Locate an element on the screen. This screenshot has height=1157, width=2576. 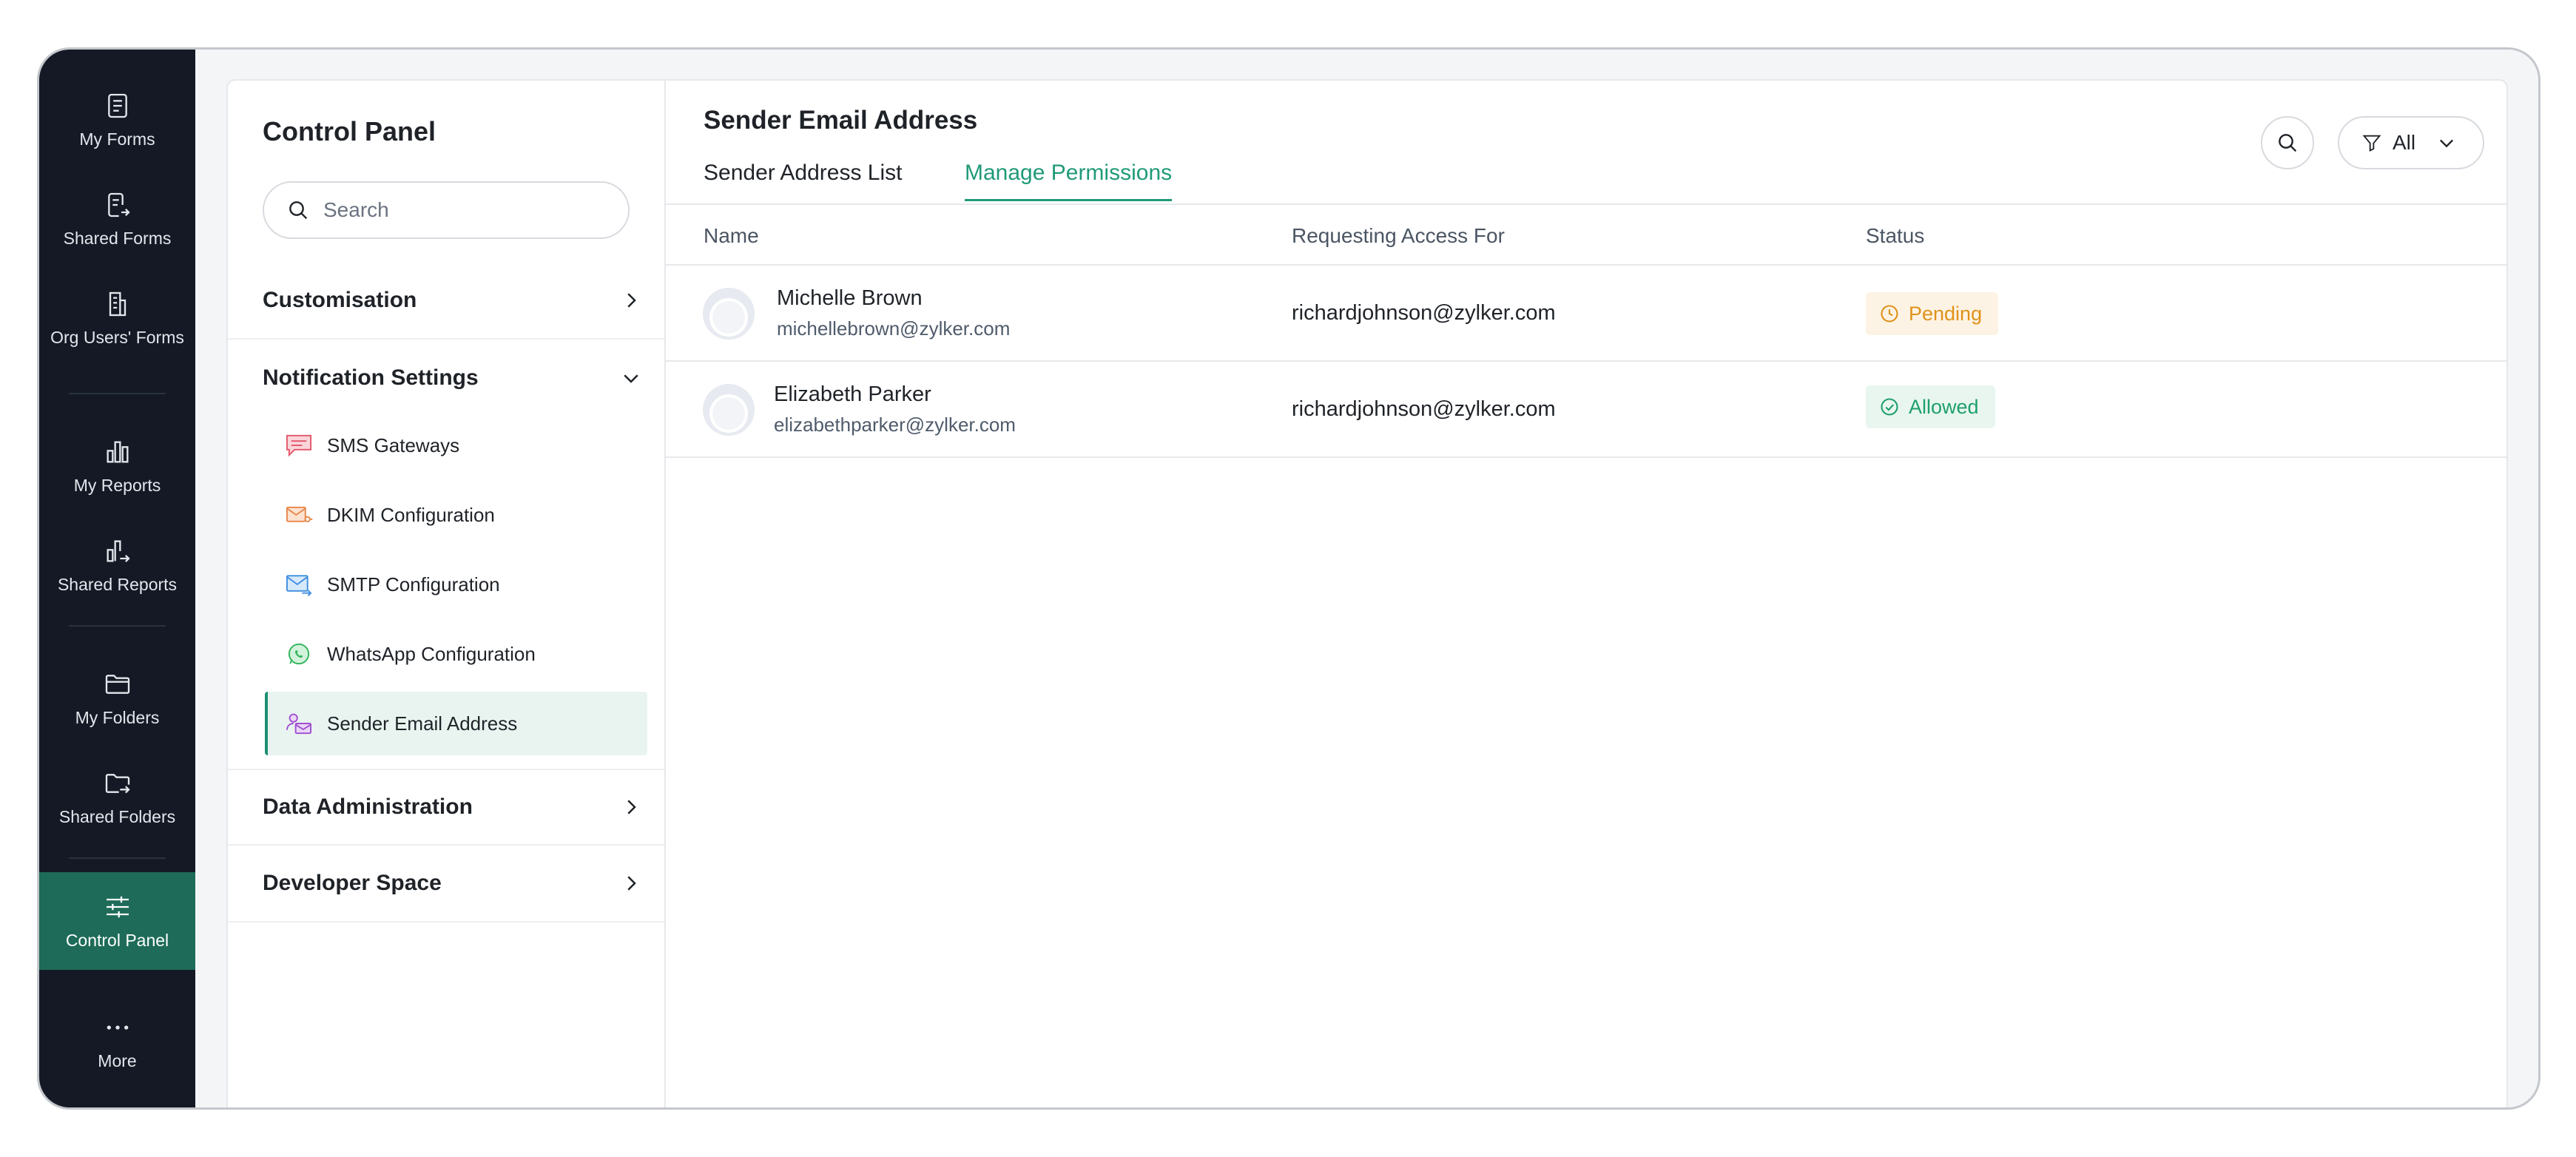
sidebar-item-dkim-configuration: DKIM Configuration is located at coordinates (456, 515).